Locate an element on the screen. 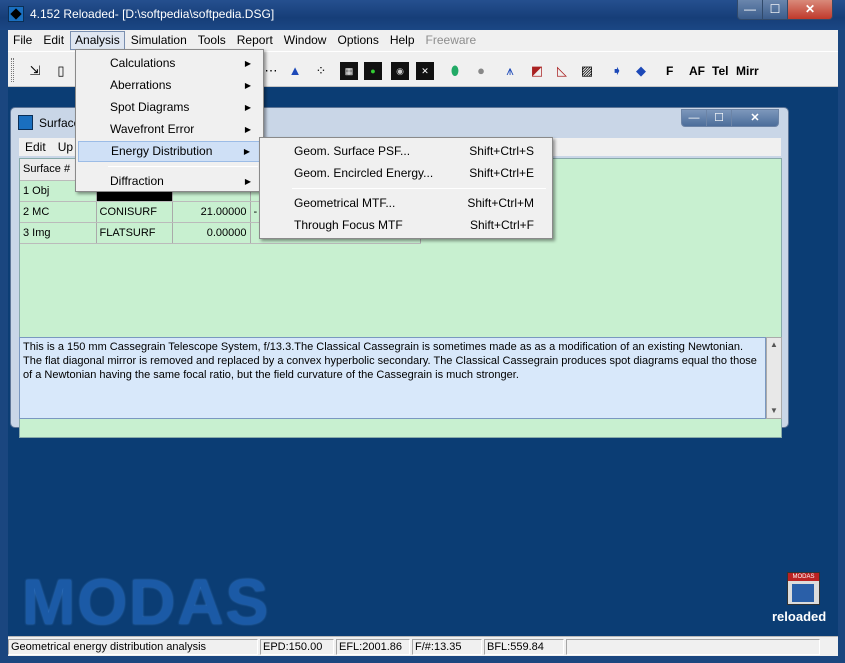 The height and width of the screenshot is (663, 845). menu-item-energy-distribution: Energy Distribution ▶ is located at coordinates (169, 151).